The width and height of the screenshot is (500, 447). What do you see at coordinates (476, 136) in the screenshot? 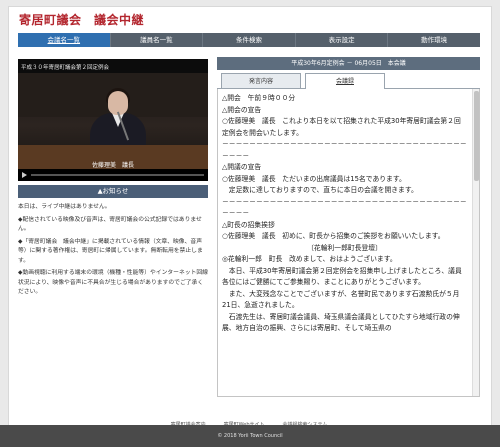
I see `scroll-thumb` at bounding box center [476, 136].